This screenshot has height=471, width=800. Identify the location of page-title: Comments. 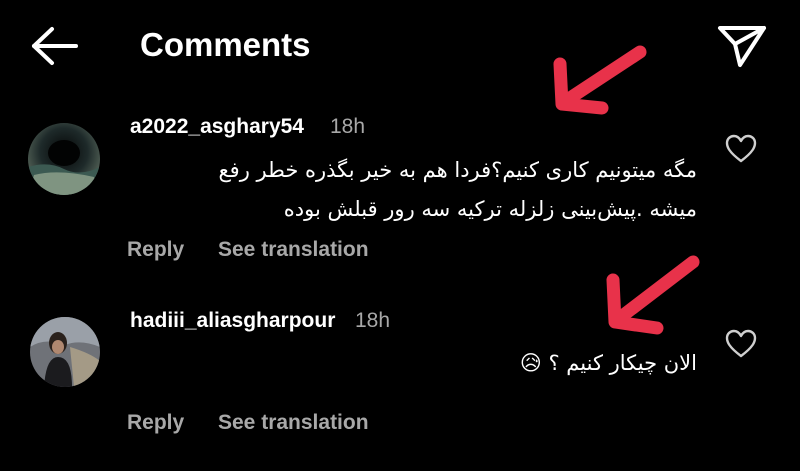
(225, 44).